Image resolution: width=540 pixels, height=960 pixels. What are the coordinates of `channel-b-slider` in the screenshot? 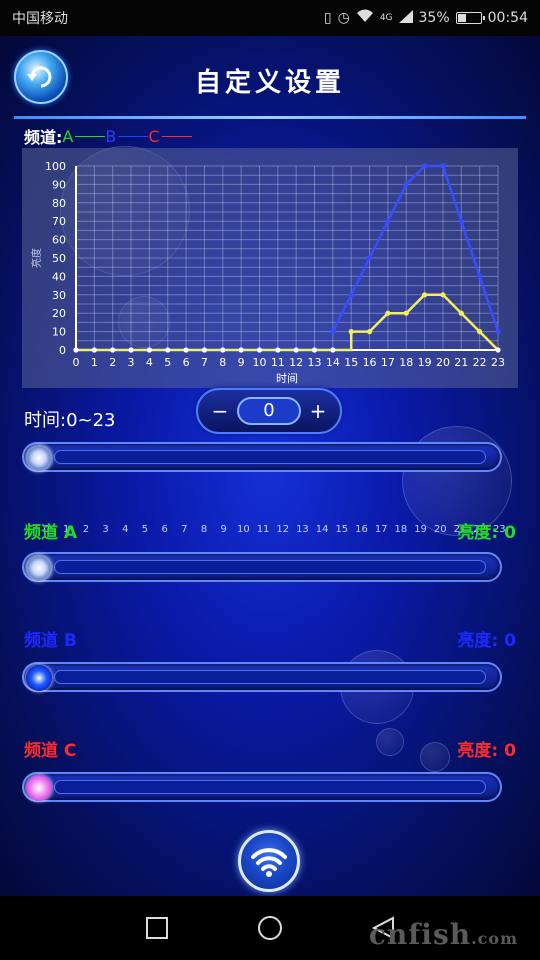 It's located at (262, 677).